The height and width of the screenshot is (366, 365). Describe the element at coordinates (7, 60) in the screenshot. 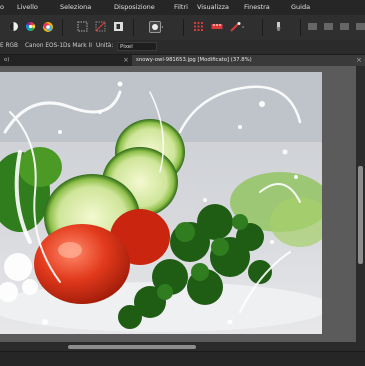

I see `tab-label: o)` at that location.